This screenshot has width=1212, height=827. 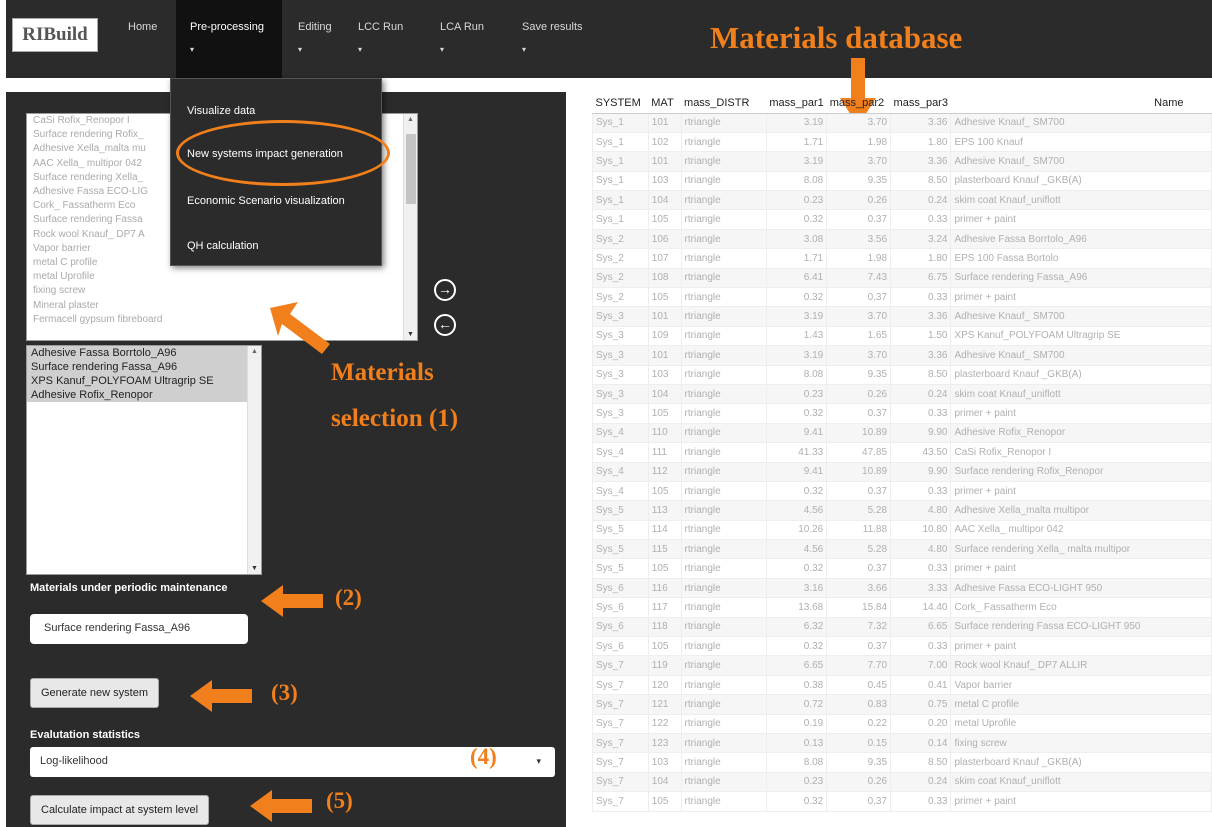 I want to click on table-cell: Sys_7, so click(x=620, y=762).